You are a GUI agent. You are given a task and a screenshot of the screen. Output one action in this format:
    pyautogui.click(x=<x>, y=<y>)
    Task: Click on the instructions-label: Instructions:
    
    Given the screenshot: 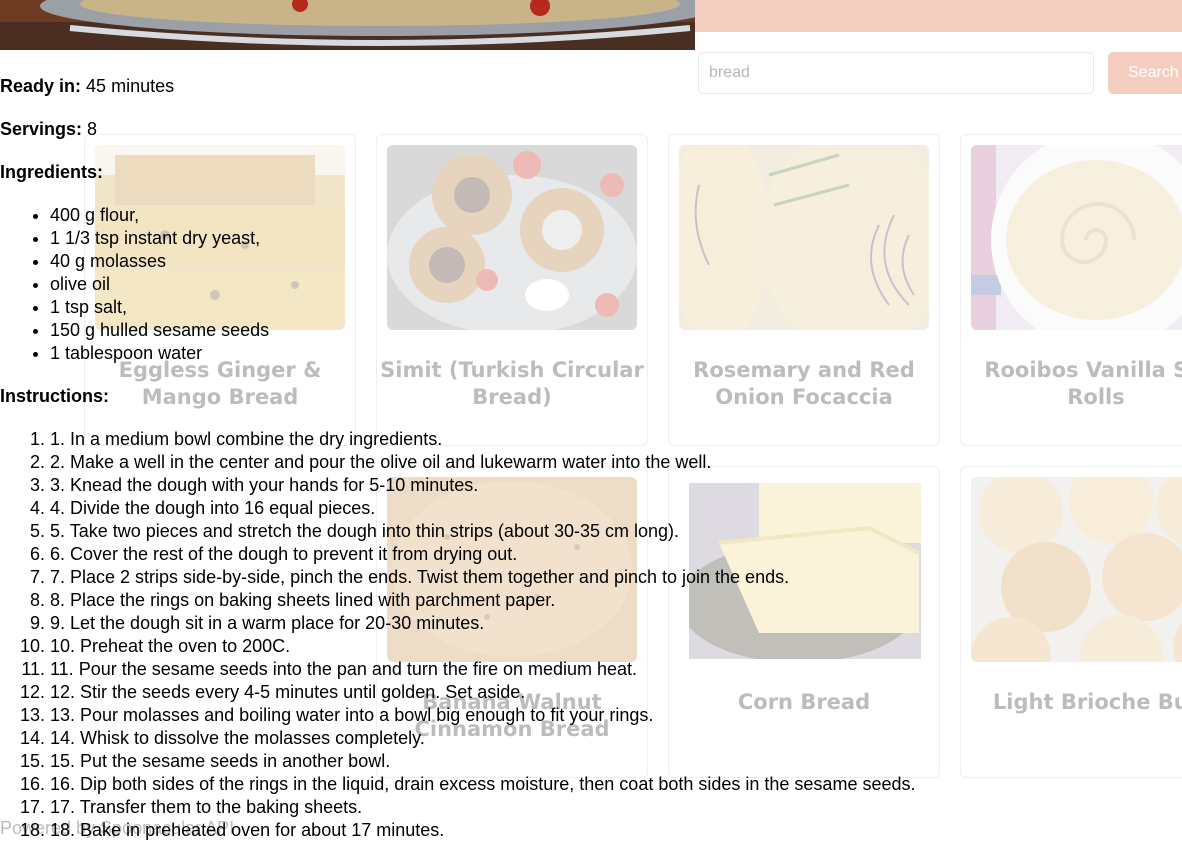 What is the action you would take?
    pyautogui.click(x=55, y=396)
    